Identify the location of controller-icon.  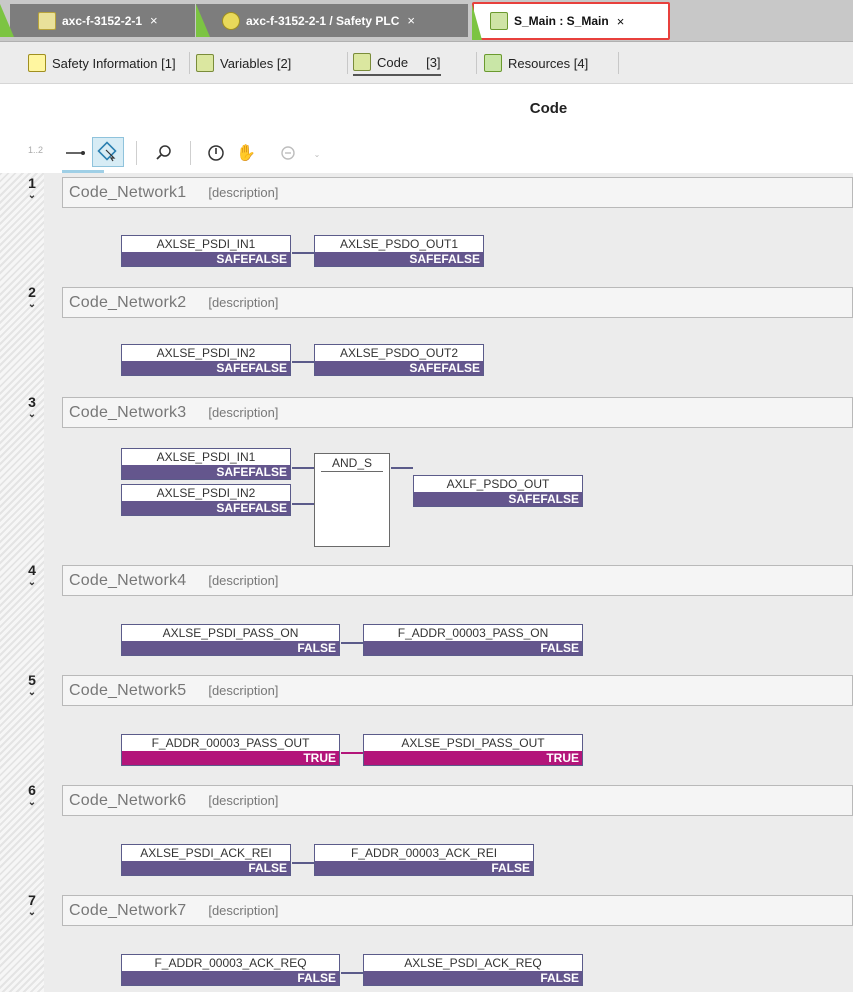
(47, 20).